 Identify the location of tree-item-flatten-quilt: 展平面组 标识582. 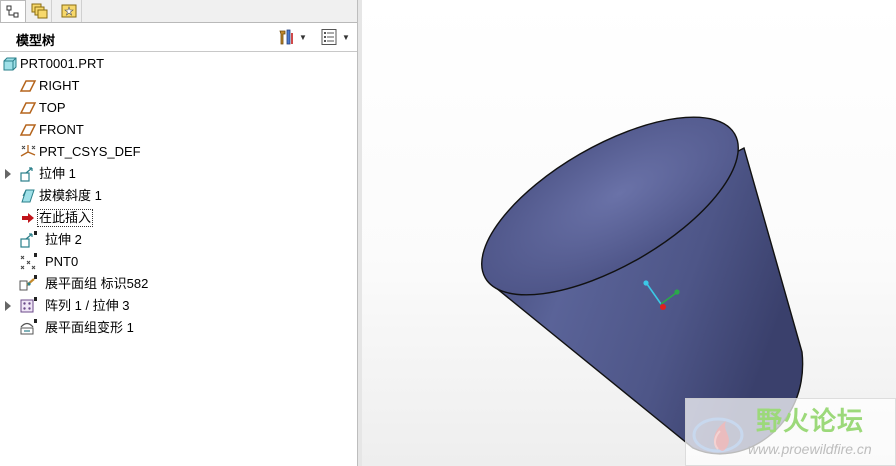
(178, 284).